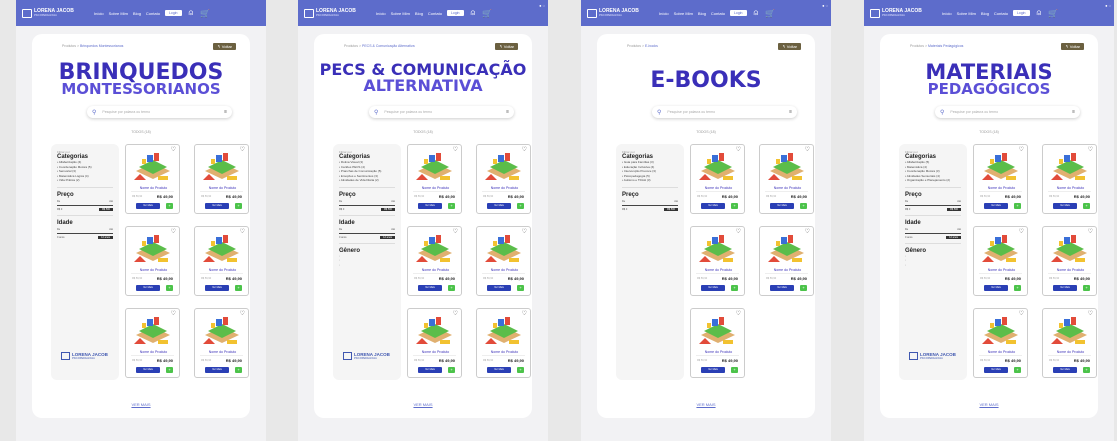 The height and width of the screenshot is (441, 1117). Describe the element at coordinates (650, 180) in the screenshot. I see `category-item: • Autismo e TDAH (3)` at that location.